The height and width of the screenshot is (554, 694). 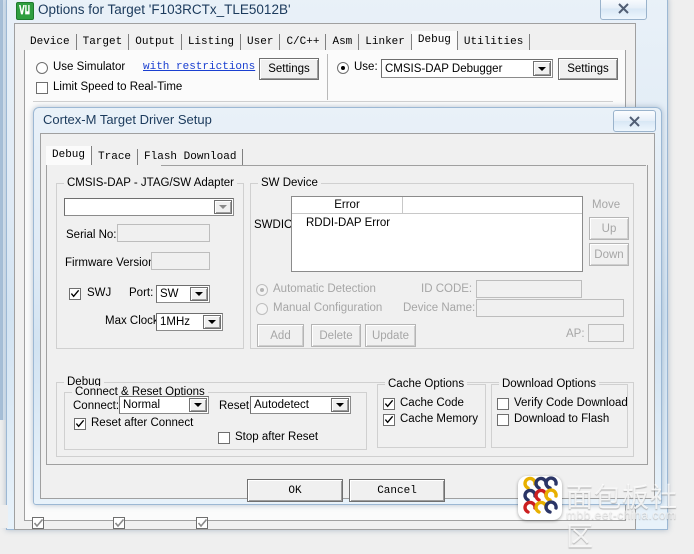 I want to click on verify-code-download-checkbox, so click(x=503, y=404).